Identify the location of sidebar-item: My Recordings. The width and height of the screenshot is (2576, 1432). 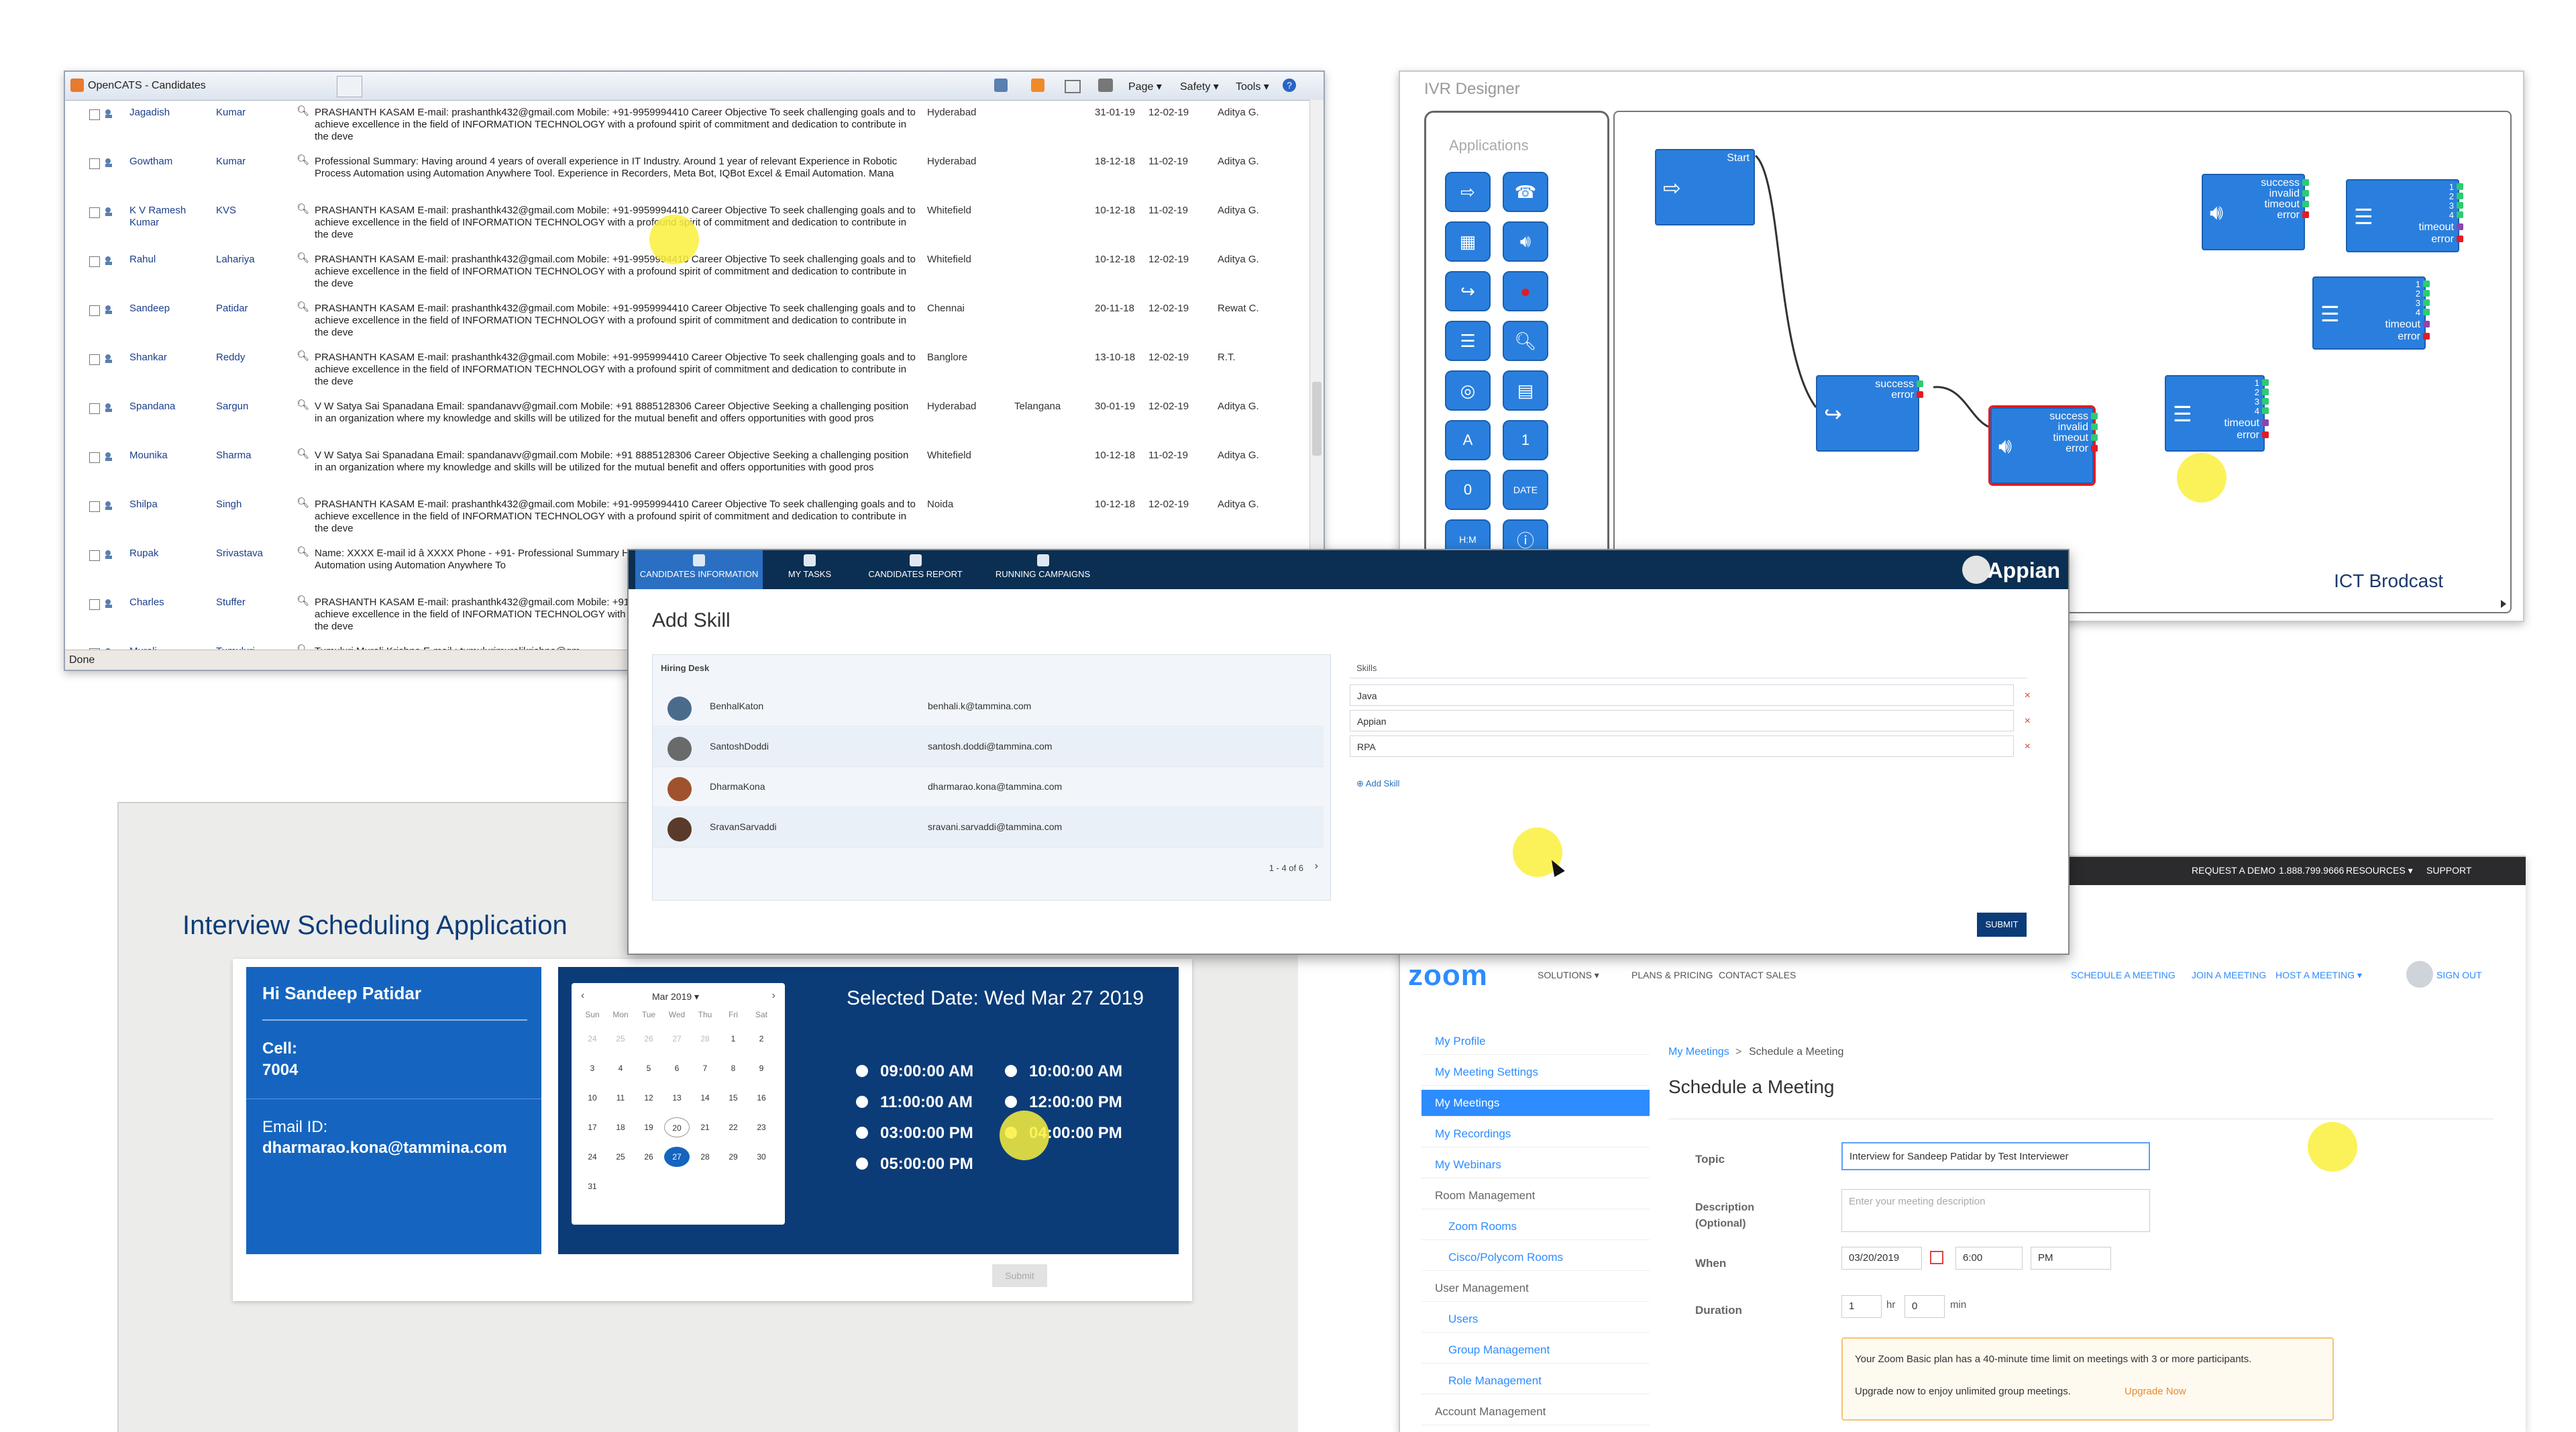
(1535, 1134).